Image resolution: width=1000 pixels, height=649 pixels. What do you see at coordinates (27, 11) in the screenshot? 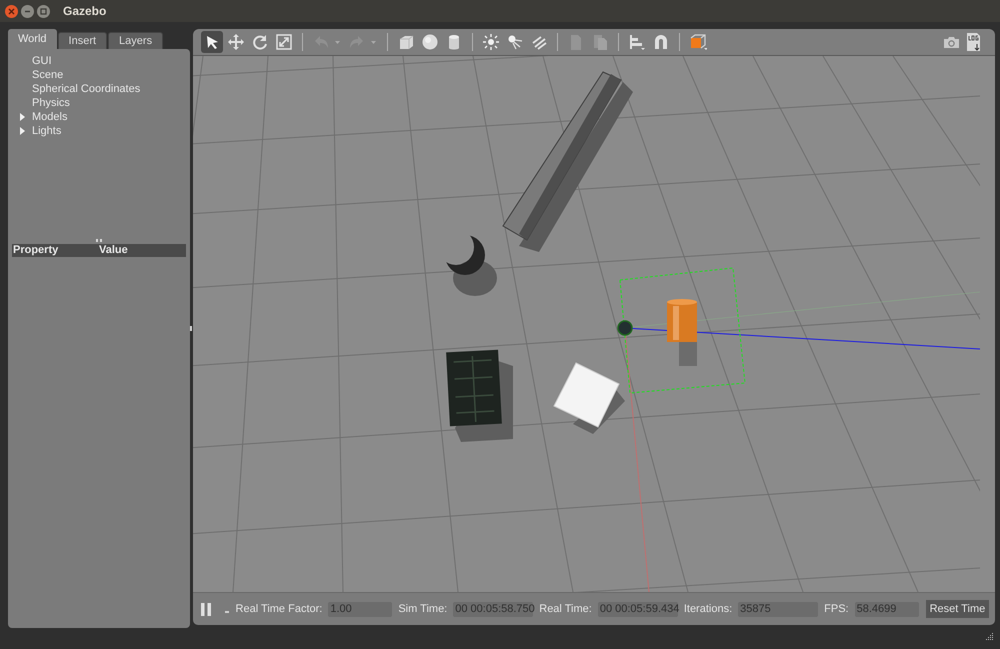
I see `minimize-button` at bounding box center [27, 11].